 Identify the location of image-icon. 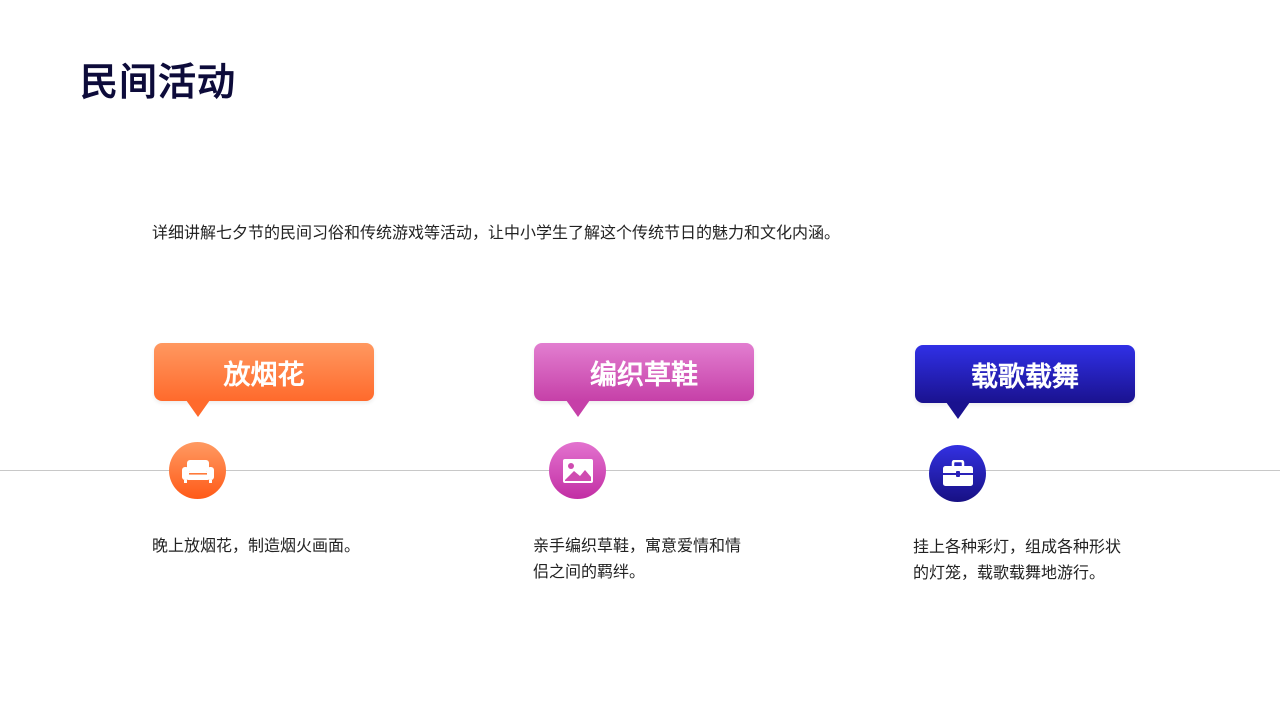
(577, 470).